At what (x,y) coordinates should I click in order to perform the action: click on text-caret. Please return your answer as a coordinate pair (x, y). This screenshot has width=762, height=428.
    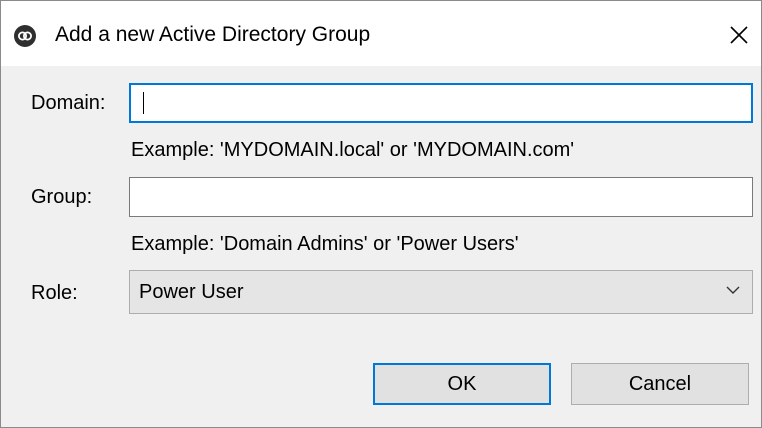
    Looking at the image, I should click on (143, 103).